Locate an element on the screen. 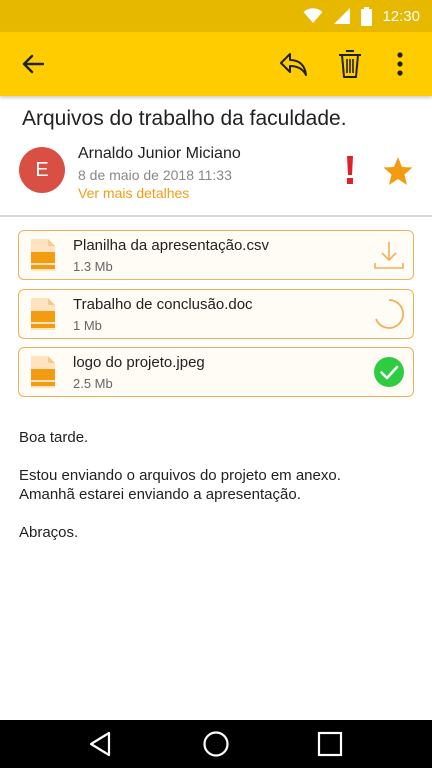 The height and width of the screenshot is (768, 432). details-link: Ver mais detalhes is located at coordinates (133, 193).